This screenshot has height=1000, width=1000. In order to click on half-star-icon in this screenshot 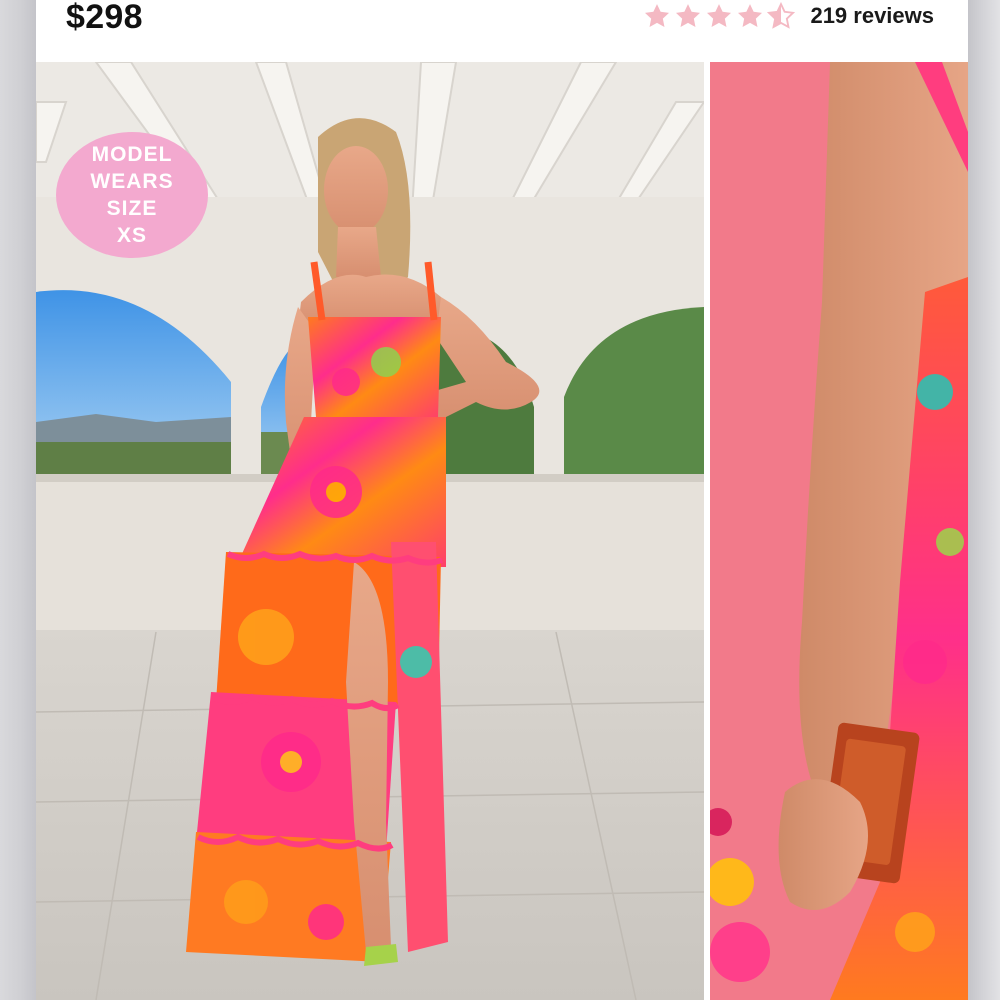, I will do `click(781, 15)`.